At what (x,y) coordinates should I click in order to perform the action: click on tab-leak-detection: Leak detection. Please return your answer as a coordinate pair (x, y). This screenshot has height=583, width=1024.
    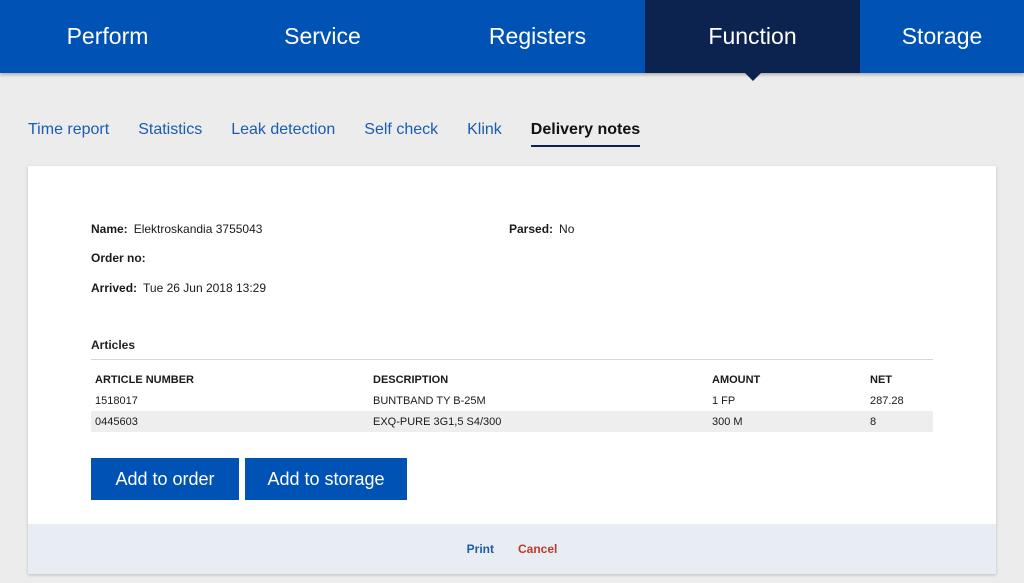
    Looking at the image, I should click on (283, 134).